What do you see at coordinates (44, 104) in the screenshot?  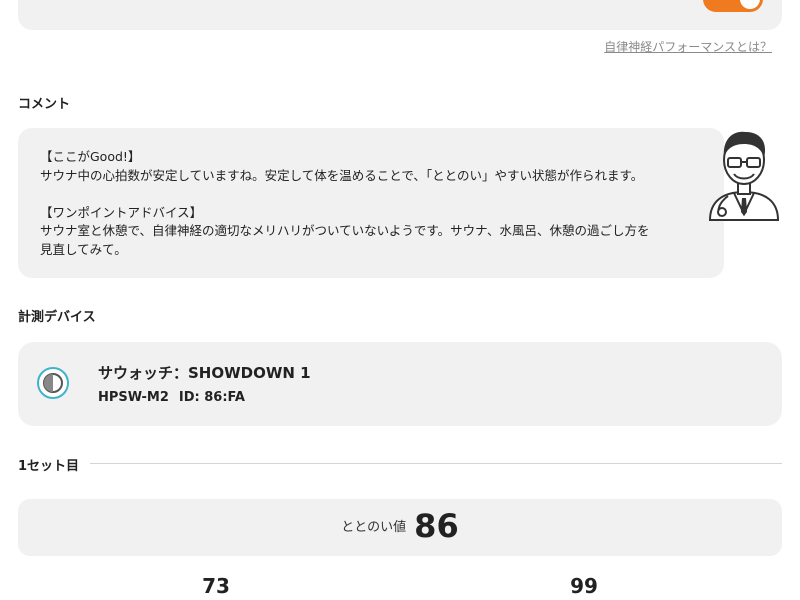 I see `comment-section-title: コメント` at bounding box center [44, 104].